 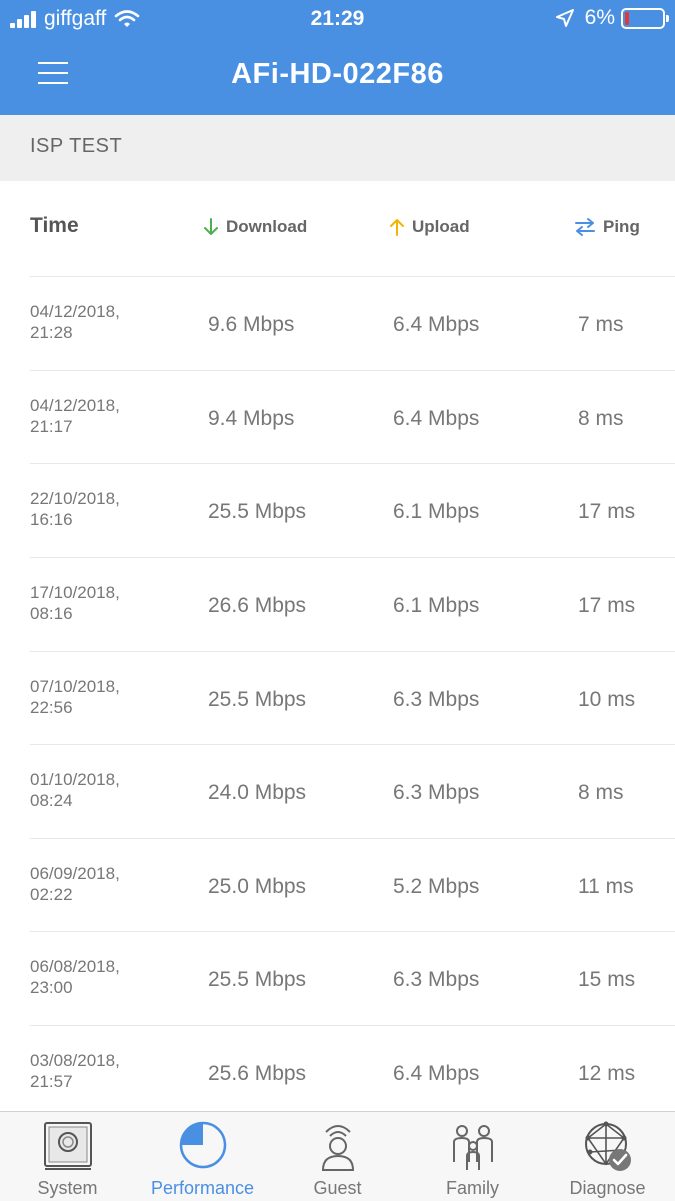 I want to click on tab-diagnose: Diagnose, so click(x=607, y=1156).